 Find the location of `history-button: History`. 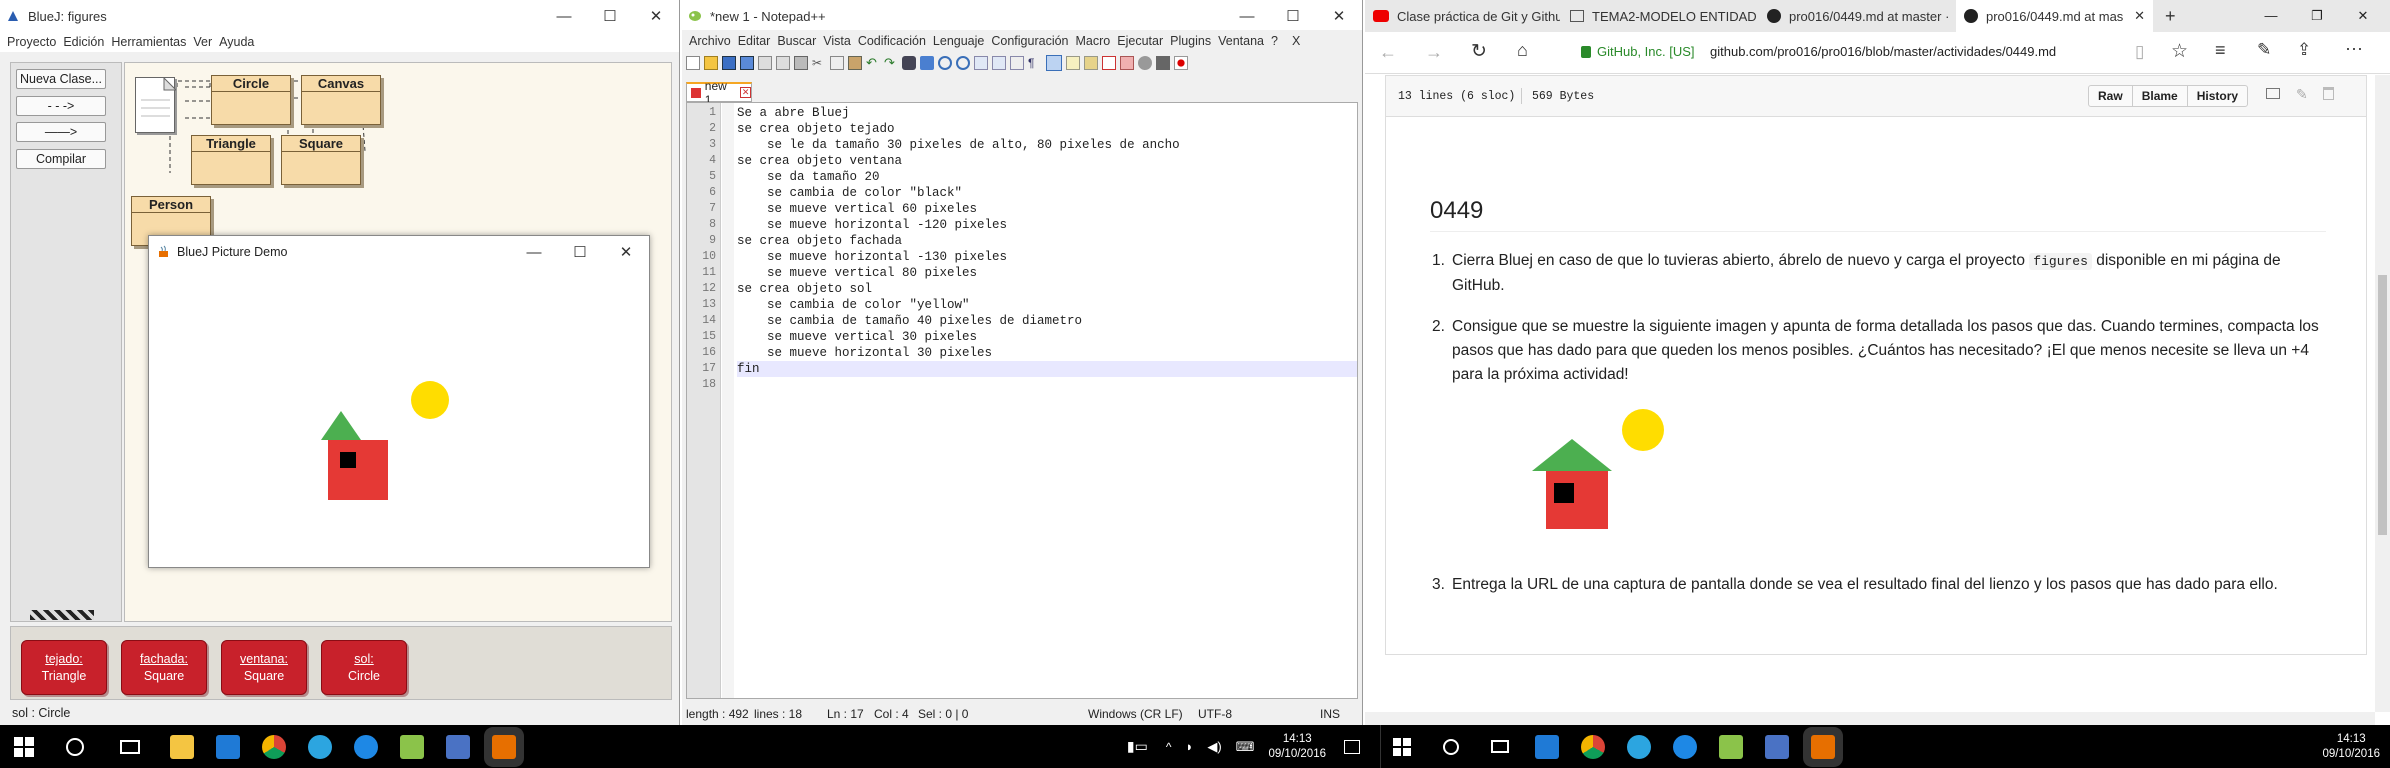

history-button: History is located at coordinates (2217, 96).